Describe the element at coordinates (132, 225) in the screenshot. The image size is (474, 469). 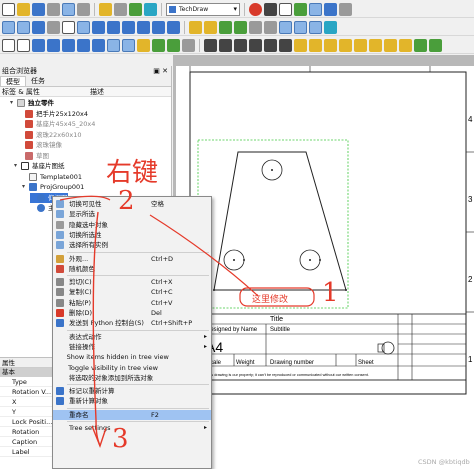
I see `menu-item: 隐藏选中对象` at that location.